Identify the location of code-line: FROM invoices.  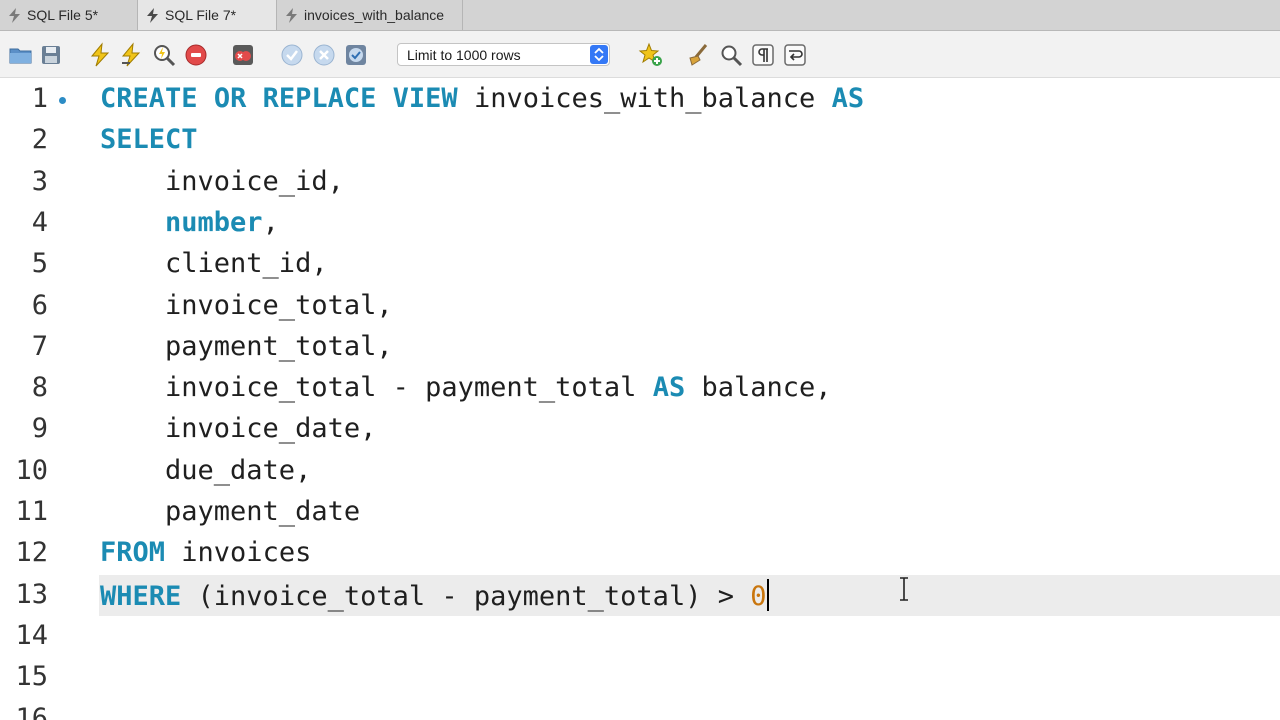
(206, 553).